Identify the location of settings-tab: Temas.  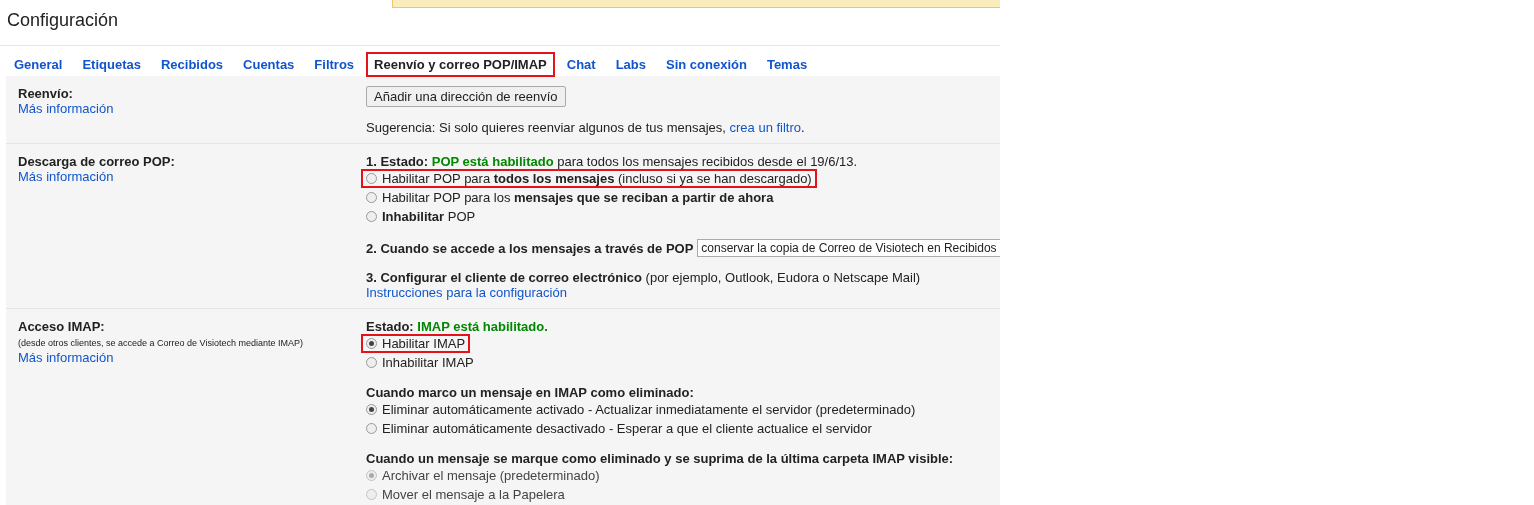
(787, 64).